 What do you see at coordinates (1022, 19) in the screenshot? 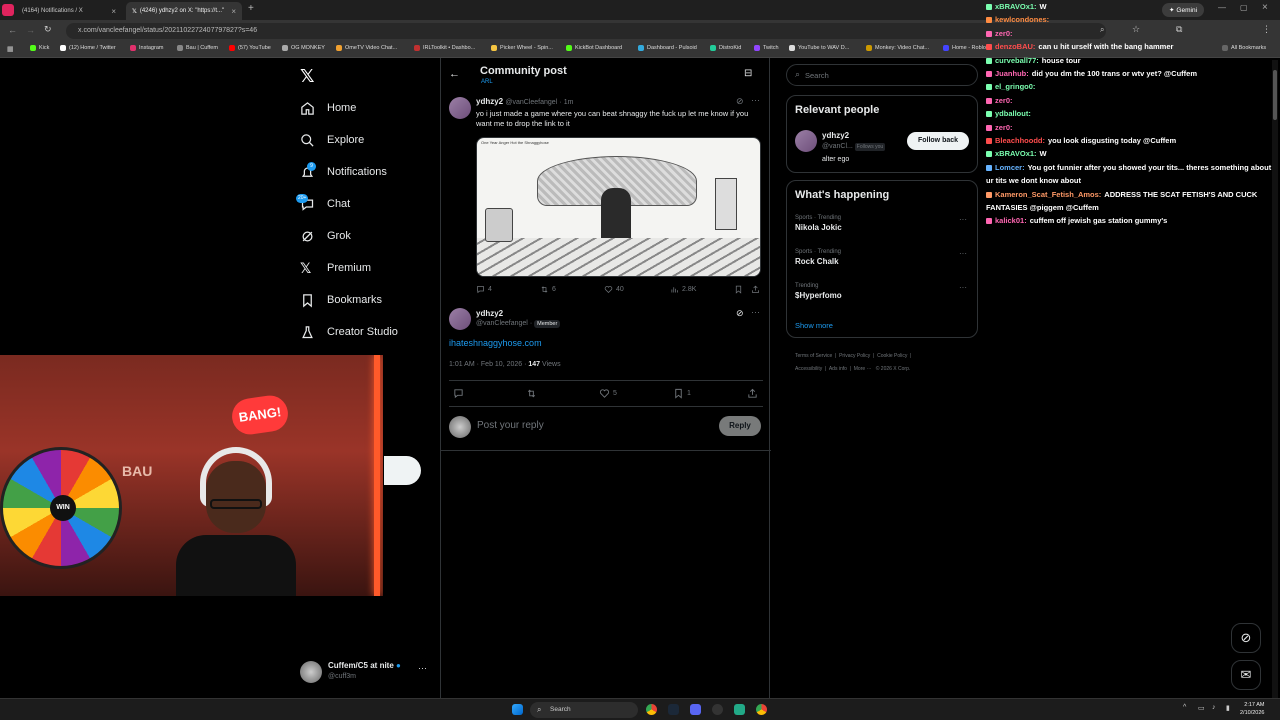
I see `chat-username: kewlcondones:` at bounding box center [1022, 19].